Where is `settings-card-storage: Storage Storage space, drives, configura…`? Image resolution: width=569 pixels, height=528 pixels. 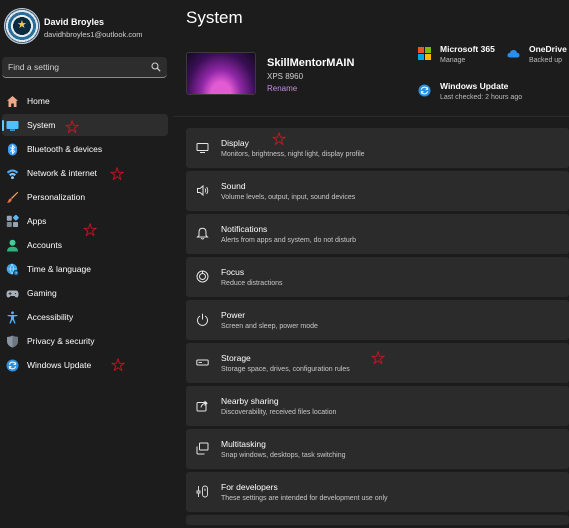 settings-card-storage: Storage Storage space, drives, configura… is located at coordinates (377, 363).